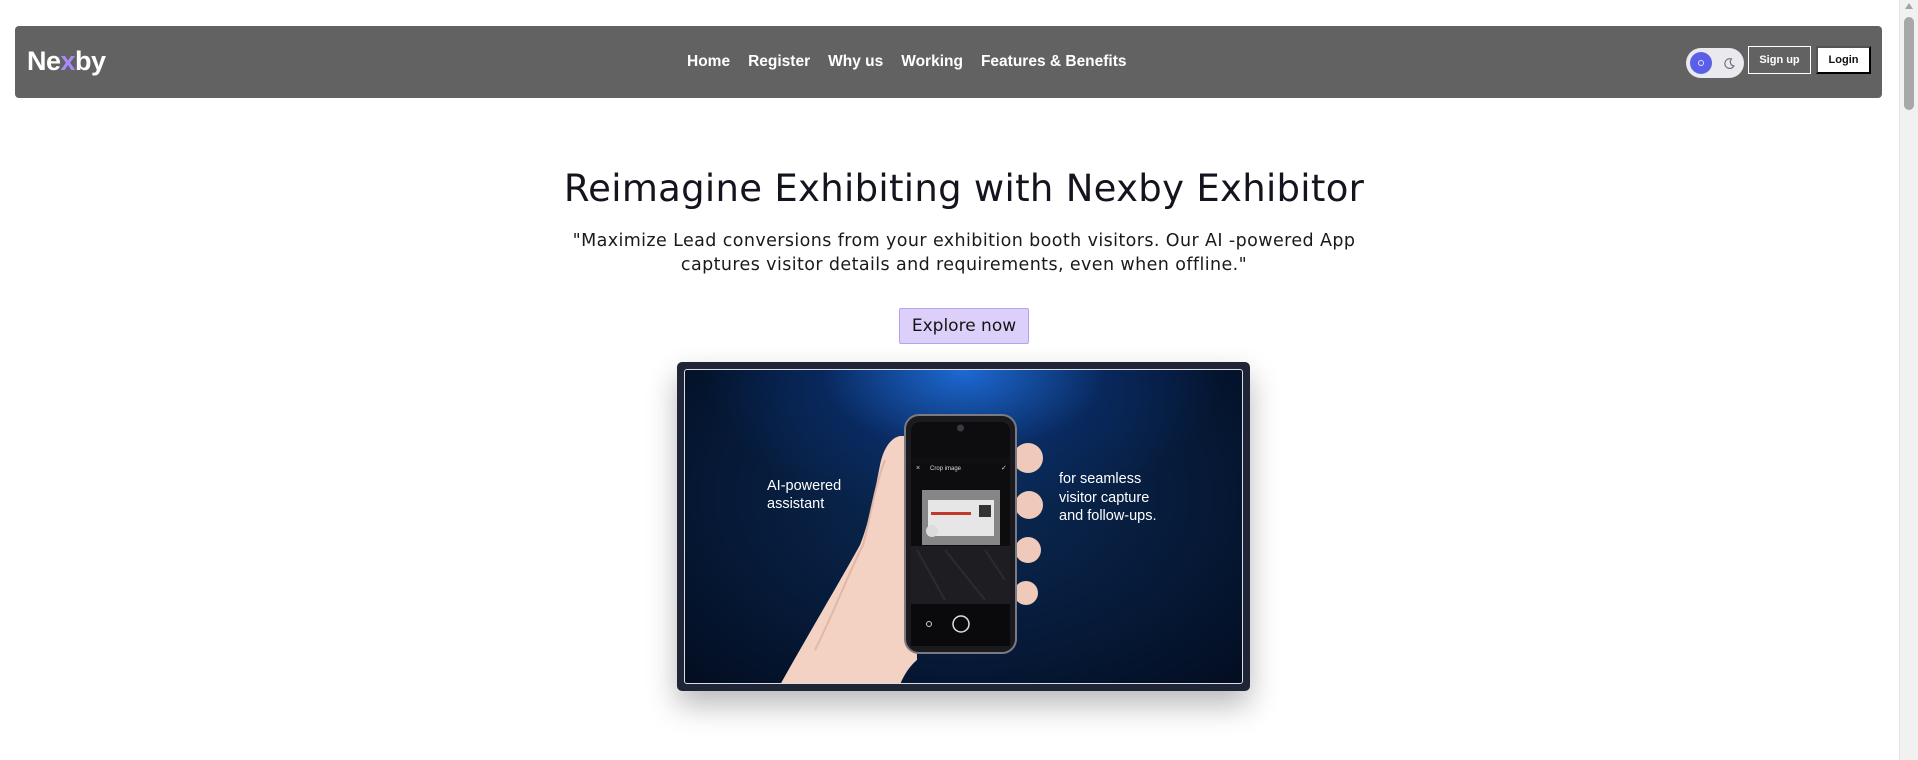 This screenshot has width=1918, height=760. What do you see at coordinates (779, 62) in the screenshot?
I see `nav-link-register: Register` at bounding box center [779, 62].